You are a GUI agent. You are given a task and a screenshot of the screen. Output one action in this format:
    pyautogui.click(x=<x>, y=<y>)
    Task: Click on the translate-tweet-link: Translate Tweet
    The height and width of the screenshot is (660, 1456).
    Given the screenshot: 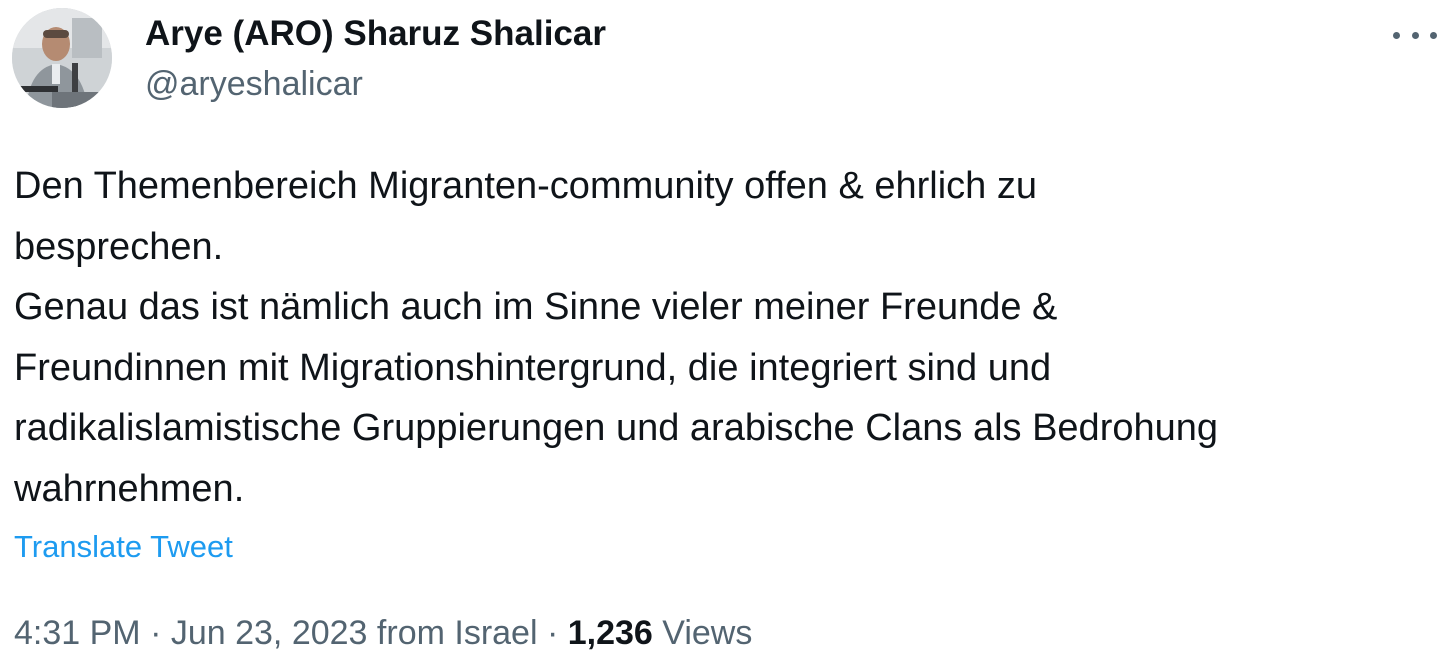 What is the action you would take?
    pyautogui.click(x=123, y=547)
    